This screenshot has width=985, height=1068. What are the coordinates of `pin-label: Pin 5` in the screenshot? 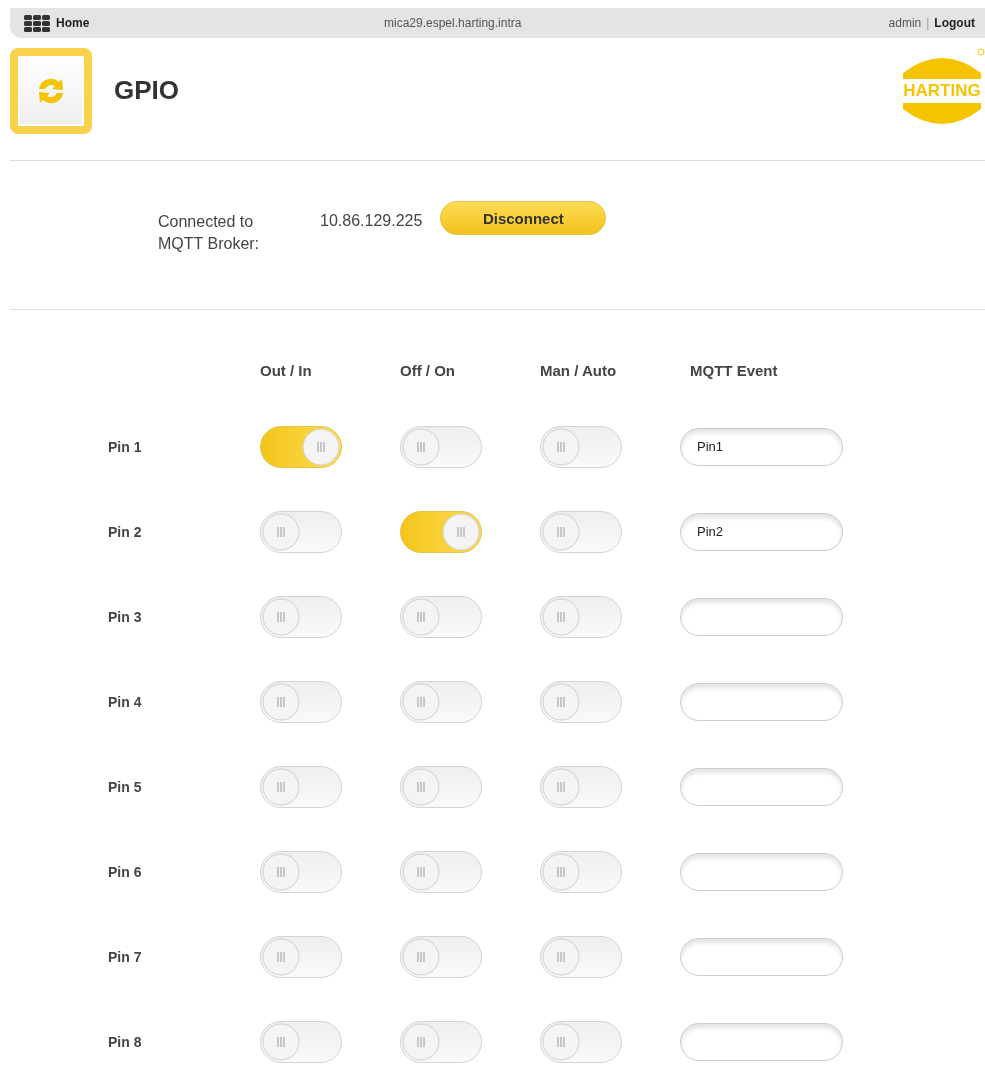 It's located at (125, 786).